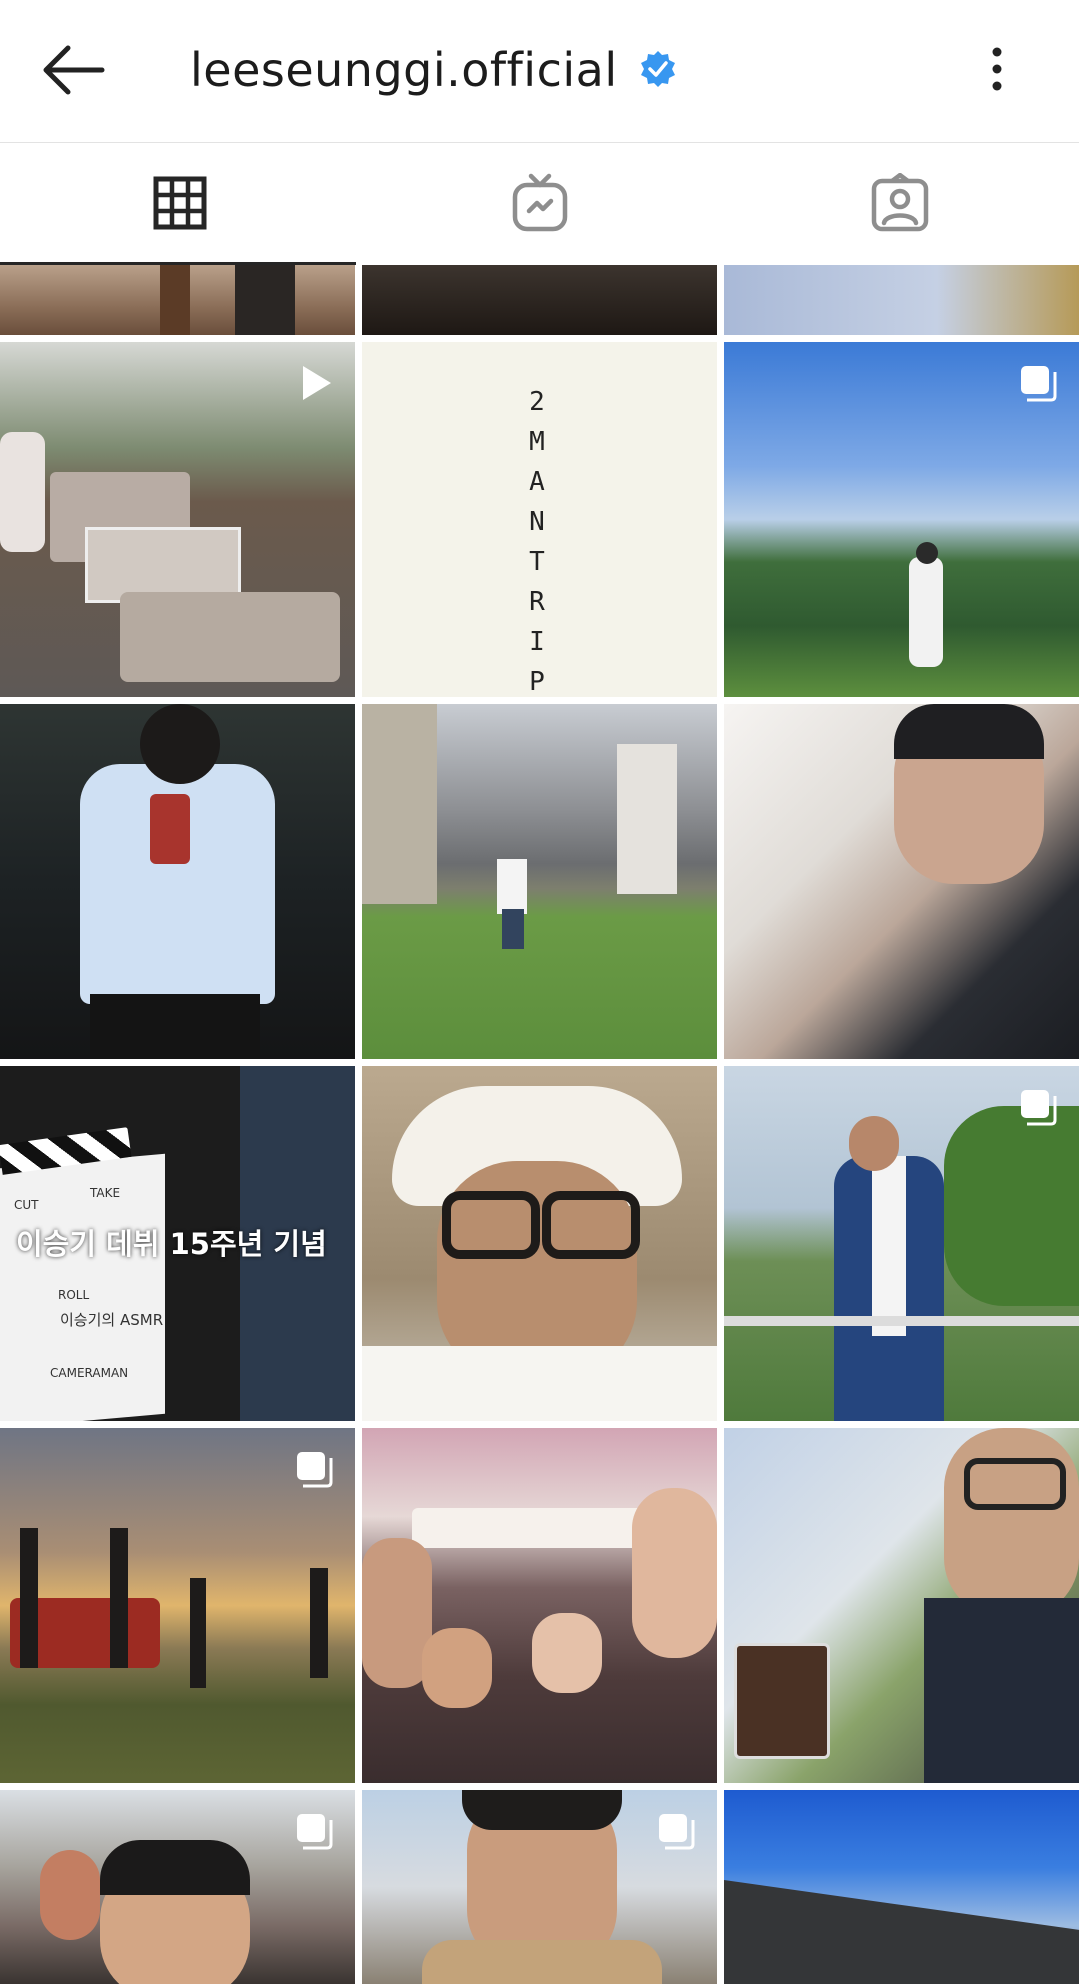 The image size is (1079, 1984). I want to click on tab-igtv, so click(540, 203).